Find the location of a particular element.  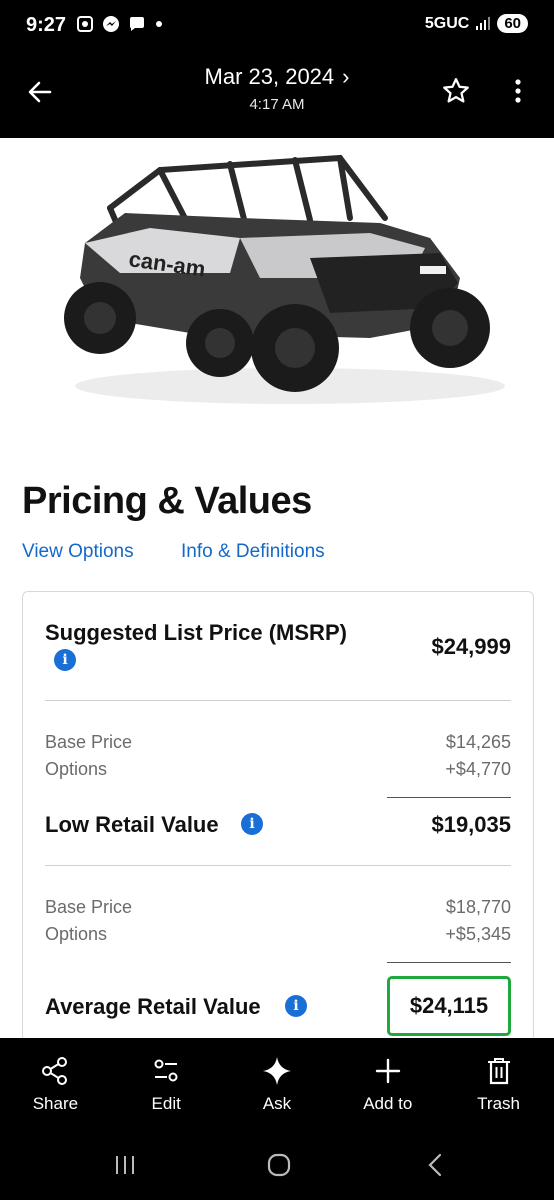

view-options-link: View Options is located at coordinates (78, 552).